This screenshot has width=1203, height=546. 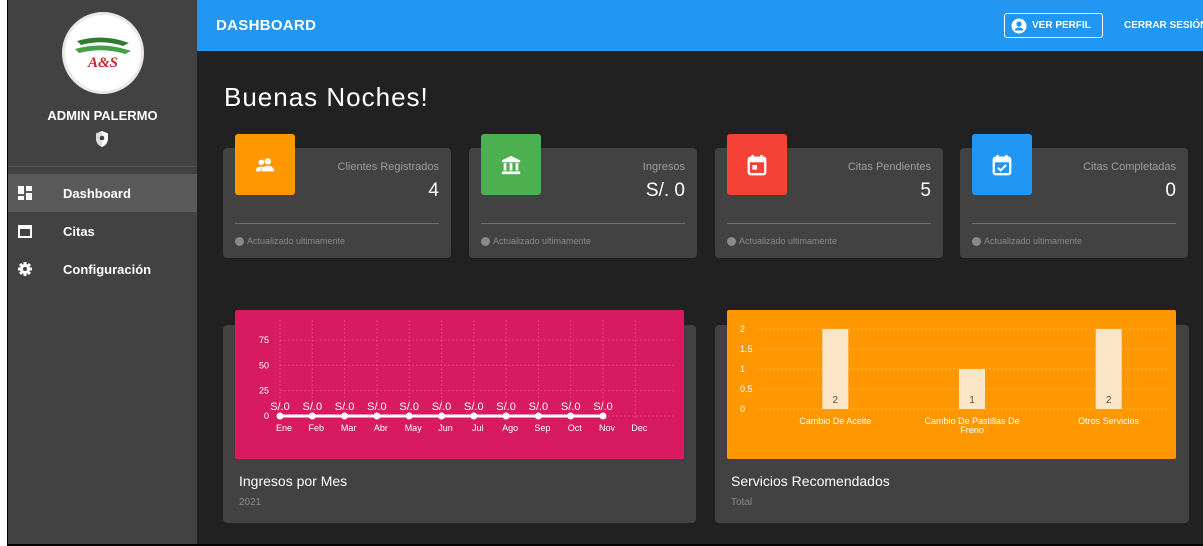 What do you see at coordinates (102, 63) in the screenshot?
I see `logo-text: A&S` at bounding box center [102, 63].